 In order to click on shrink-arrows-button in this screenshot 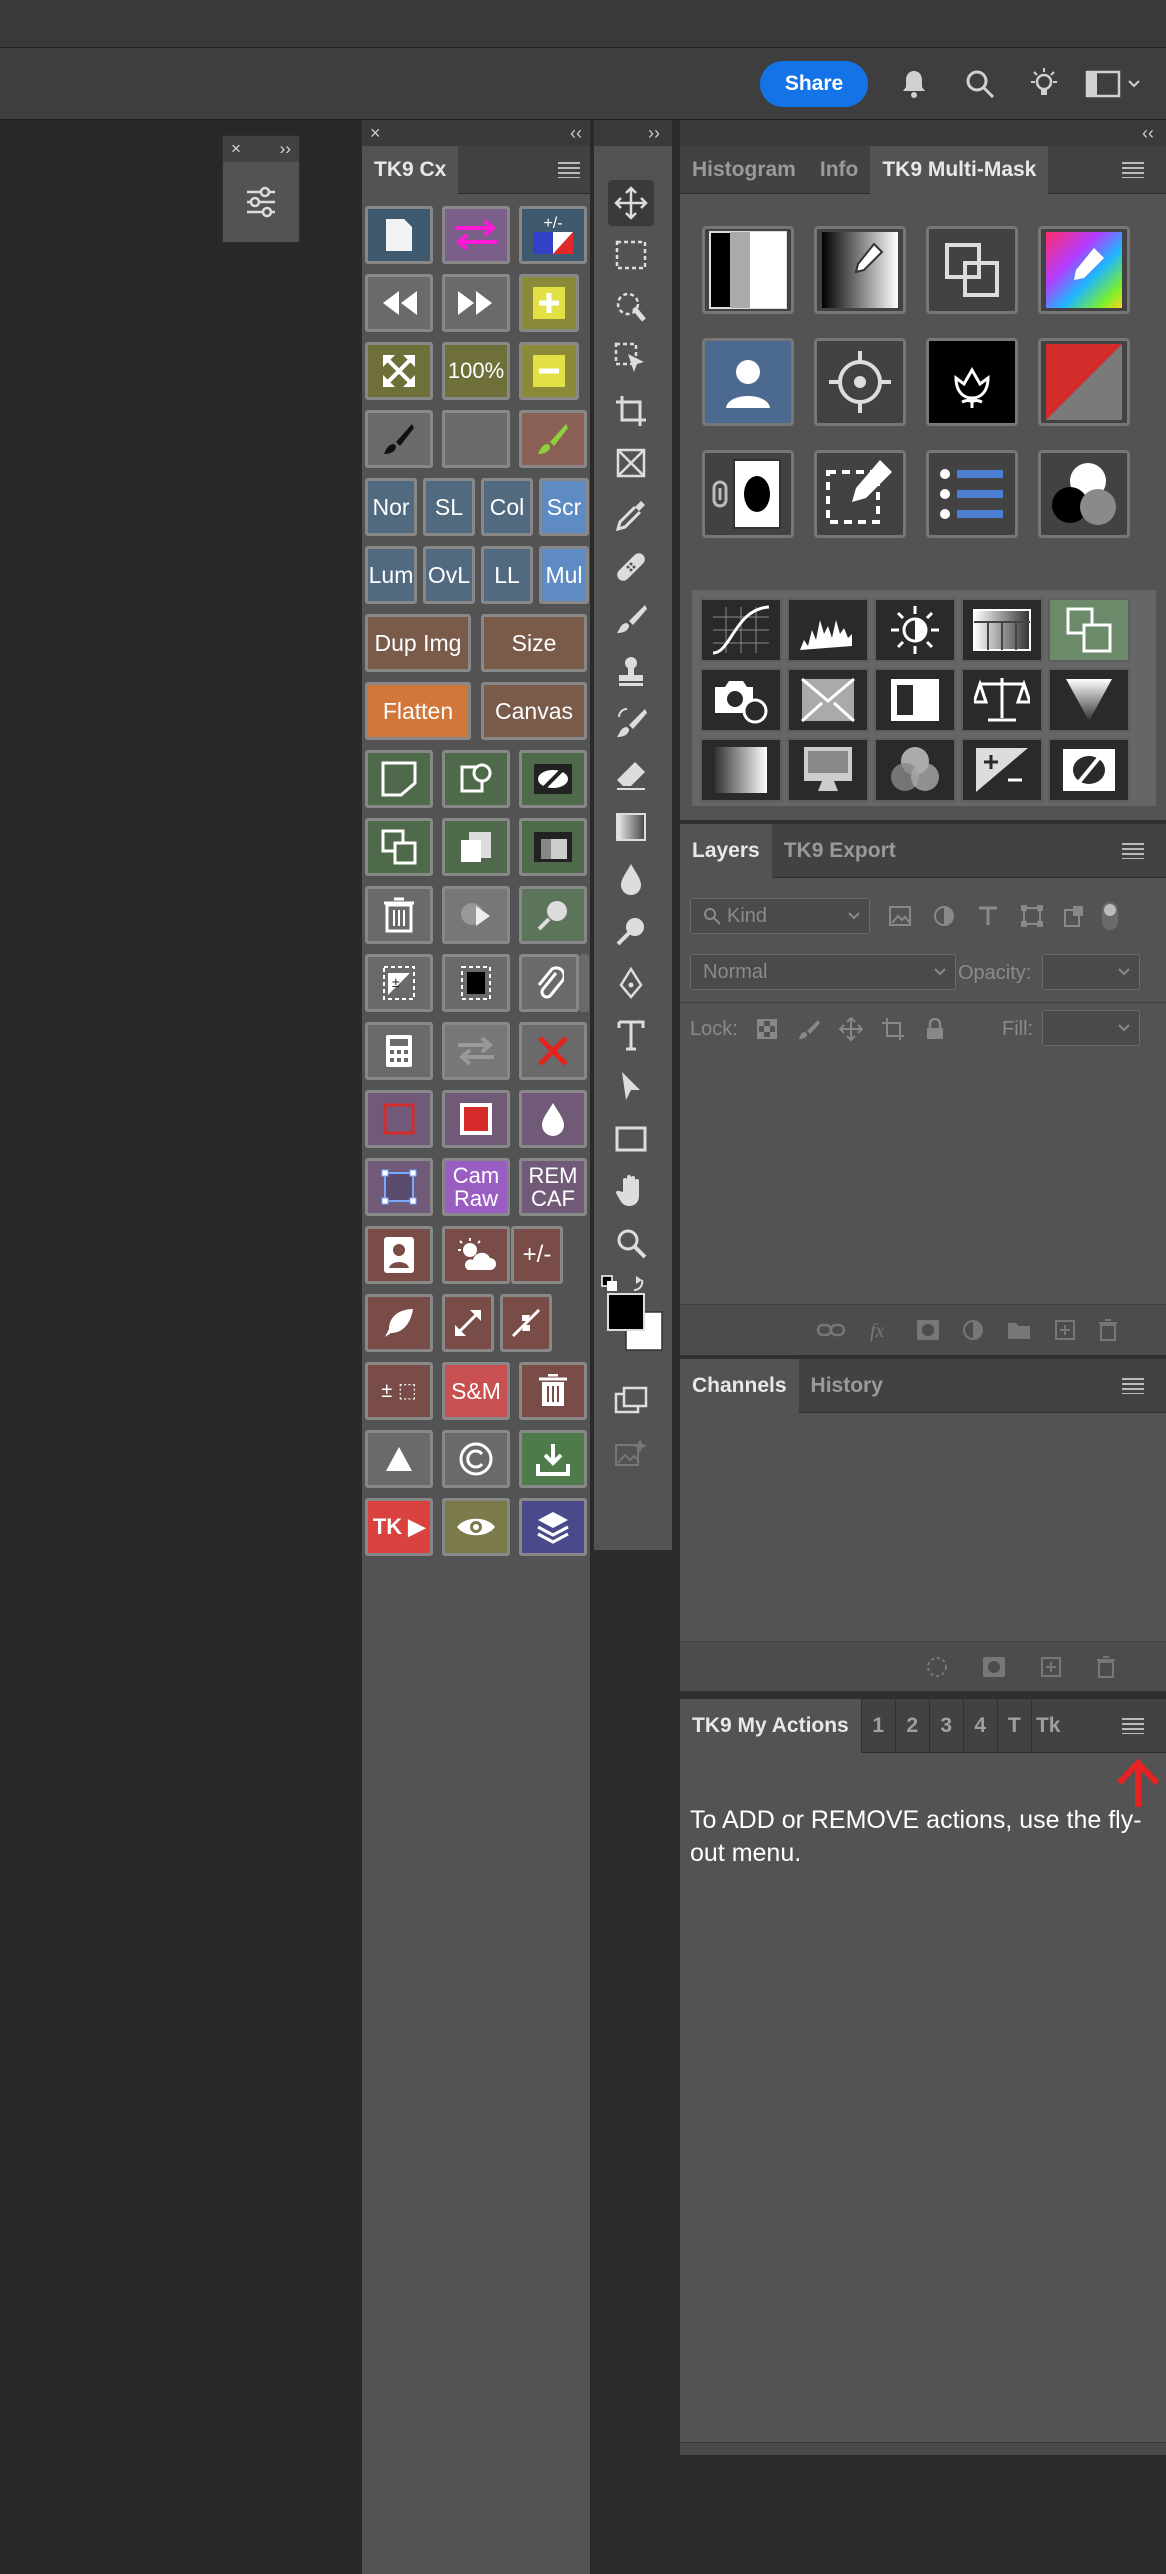, I will do `click(526, 1323)`.